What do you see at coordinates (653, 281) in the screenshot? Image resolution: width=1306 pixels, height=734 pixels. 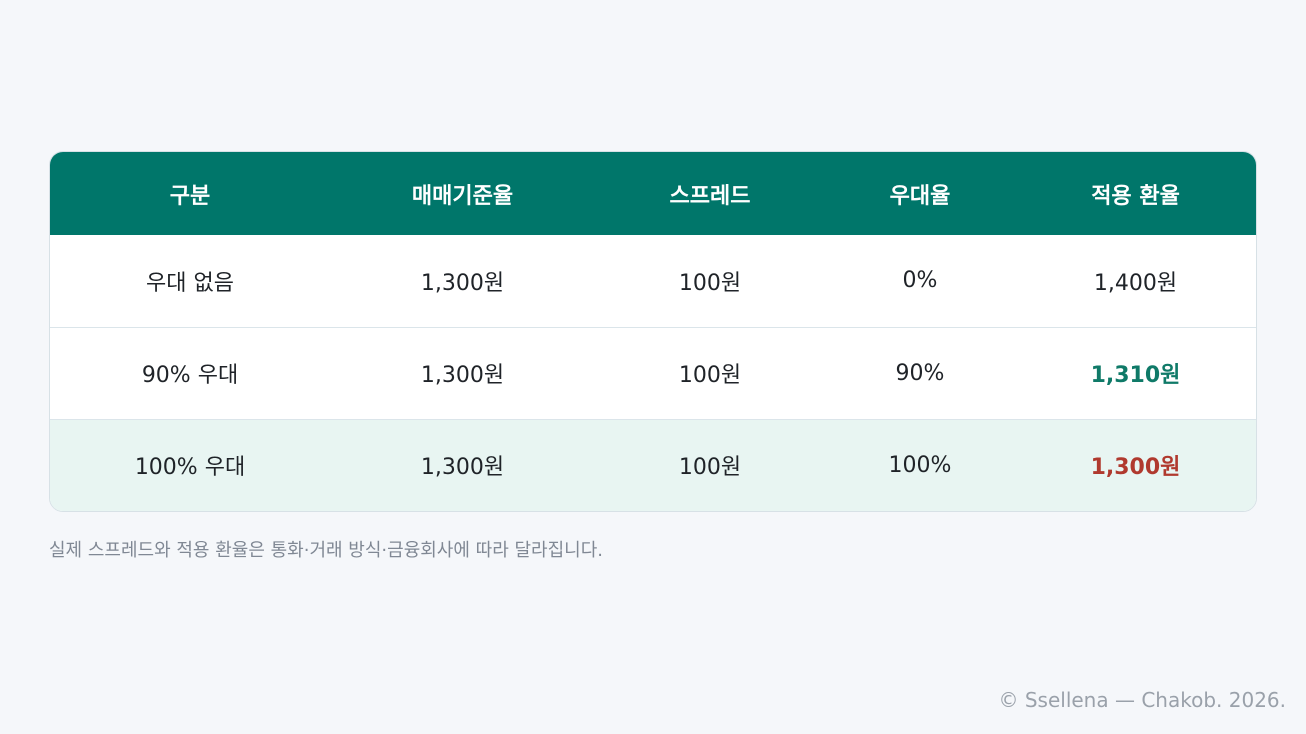 I see `table-row: 우대 없음 1,300원 100원 0% 1,400원` at bounding box center [653, 281].